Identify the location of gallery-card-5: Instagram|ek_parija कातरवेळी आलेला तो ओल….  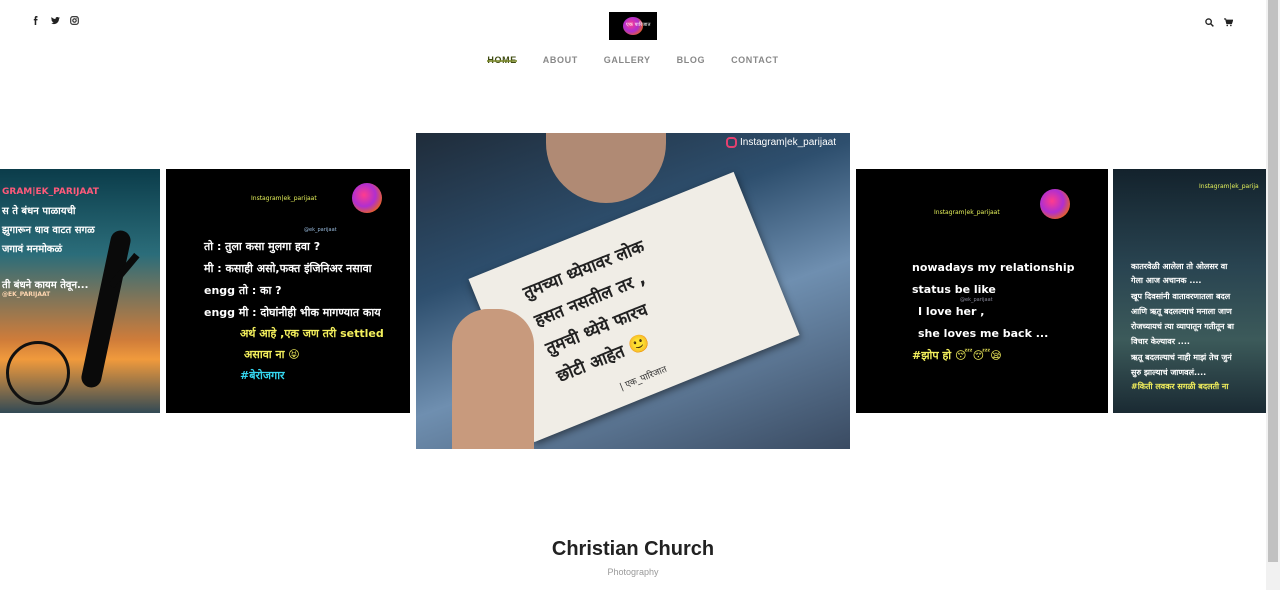
(1189, 291).